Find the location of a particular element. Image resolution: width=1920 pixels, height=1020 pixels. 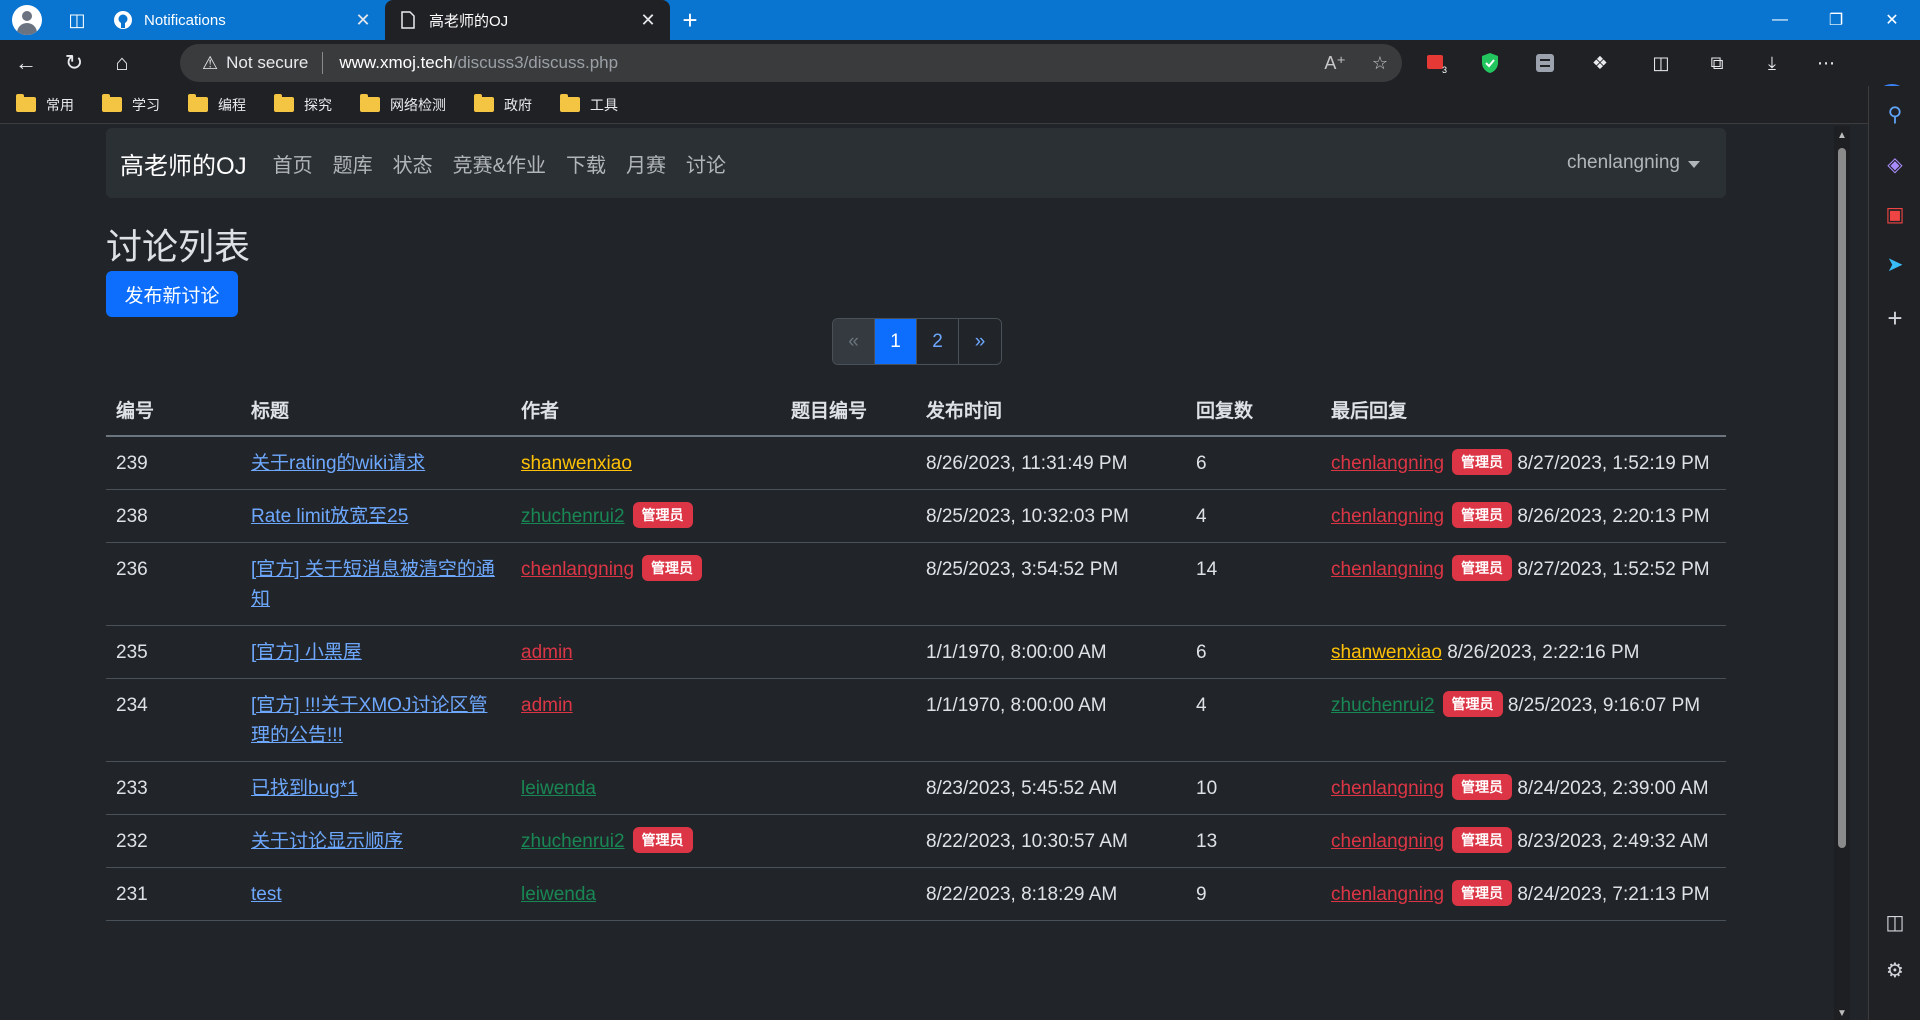

restore-icon: ❐ is located at coordinates (1836, 20).